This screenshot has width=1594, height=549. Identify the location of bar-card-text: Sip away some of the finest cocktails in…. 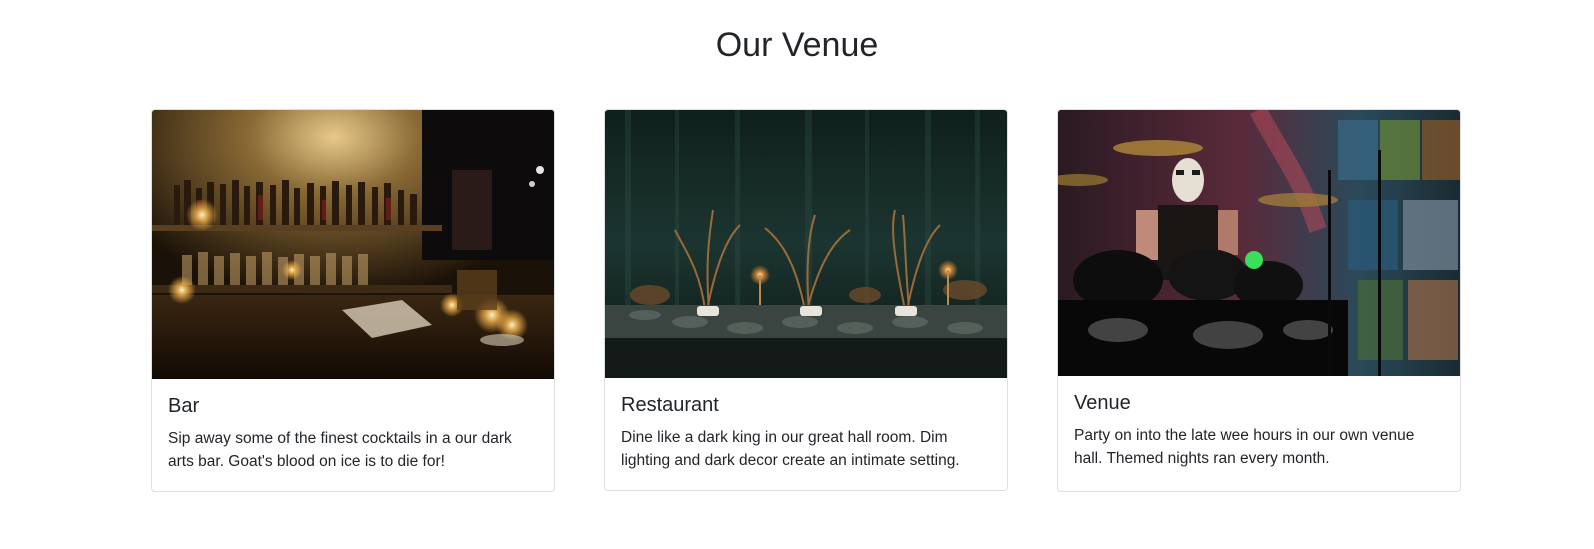
(340, 450).